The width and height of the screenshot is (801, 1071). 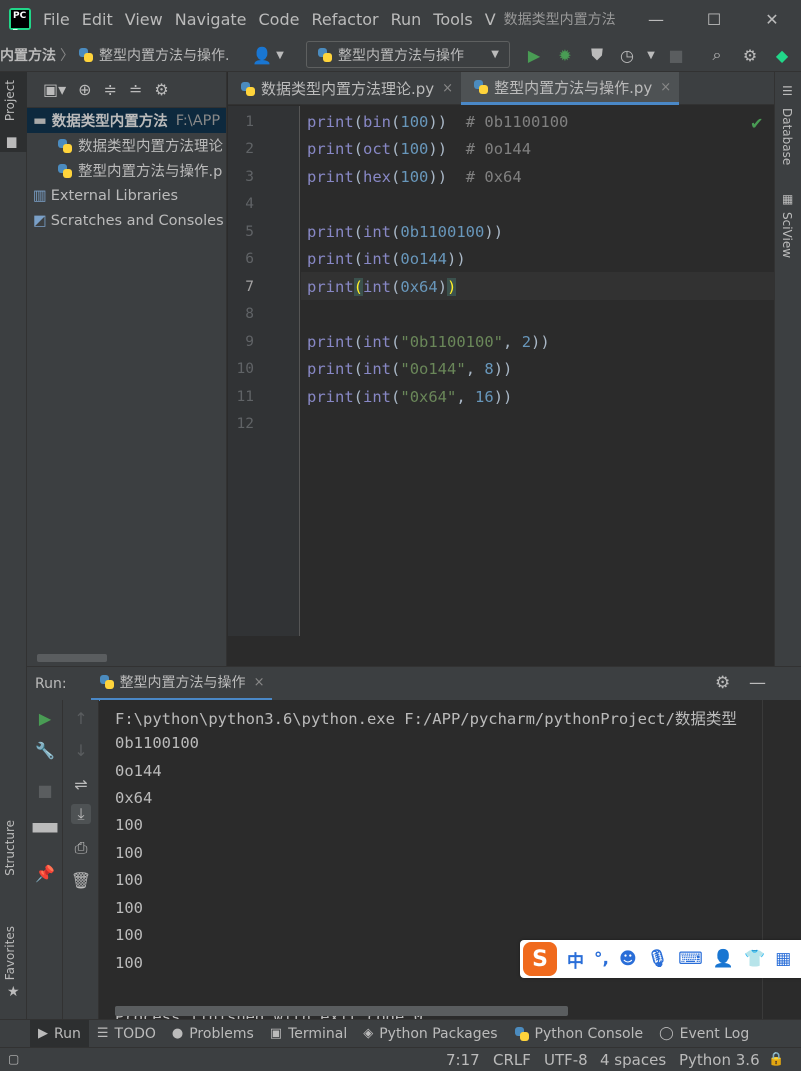 I want to click on inspection-ok-check-icon: ✔, so click(x=756, y=123).